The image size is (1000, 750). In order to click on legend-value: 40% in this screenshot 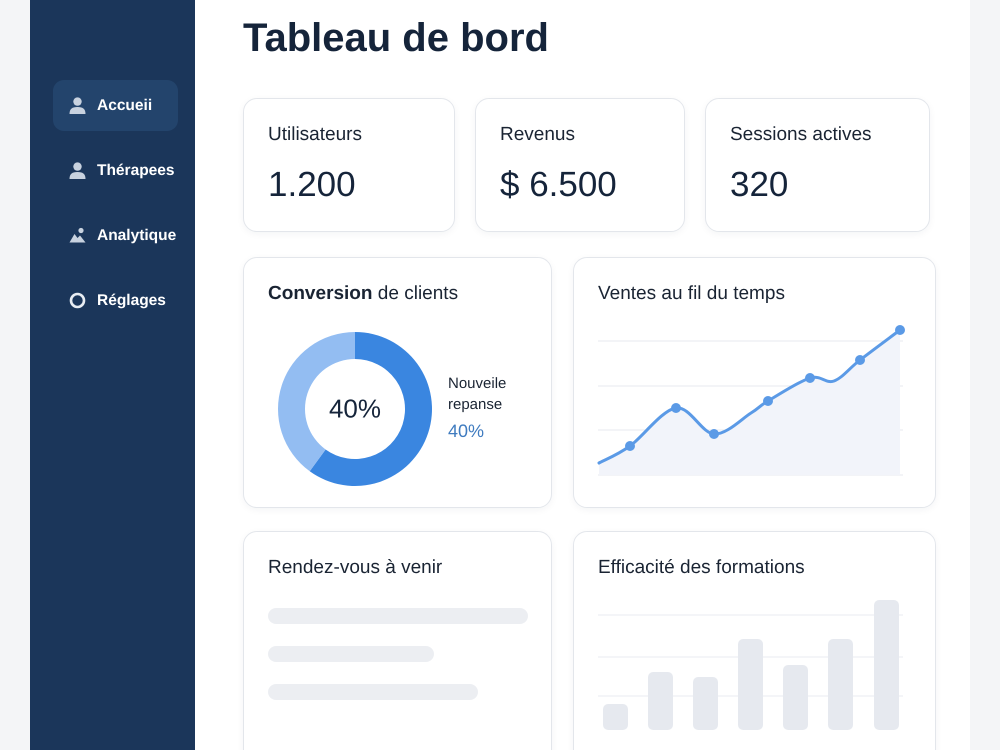, I will do `click(466, 431)`.